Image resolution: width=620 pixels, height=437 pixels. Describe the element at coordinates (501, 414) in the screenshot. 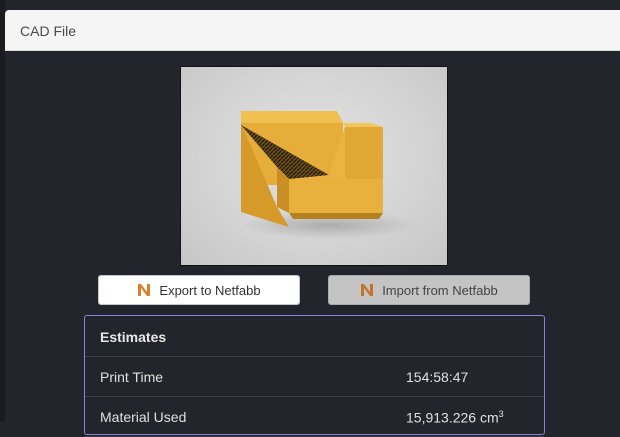

I see `material-used-unit-exponent: 3` at that location.